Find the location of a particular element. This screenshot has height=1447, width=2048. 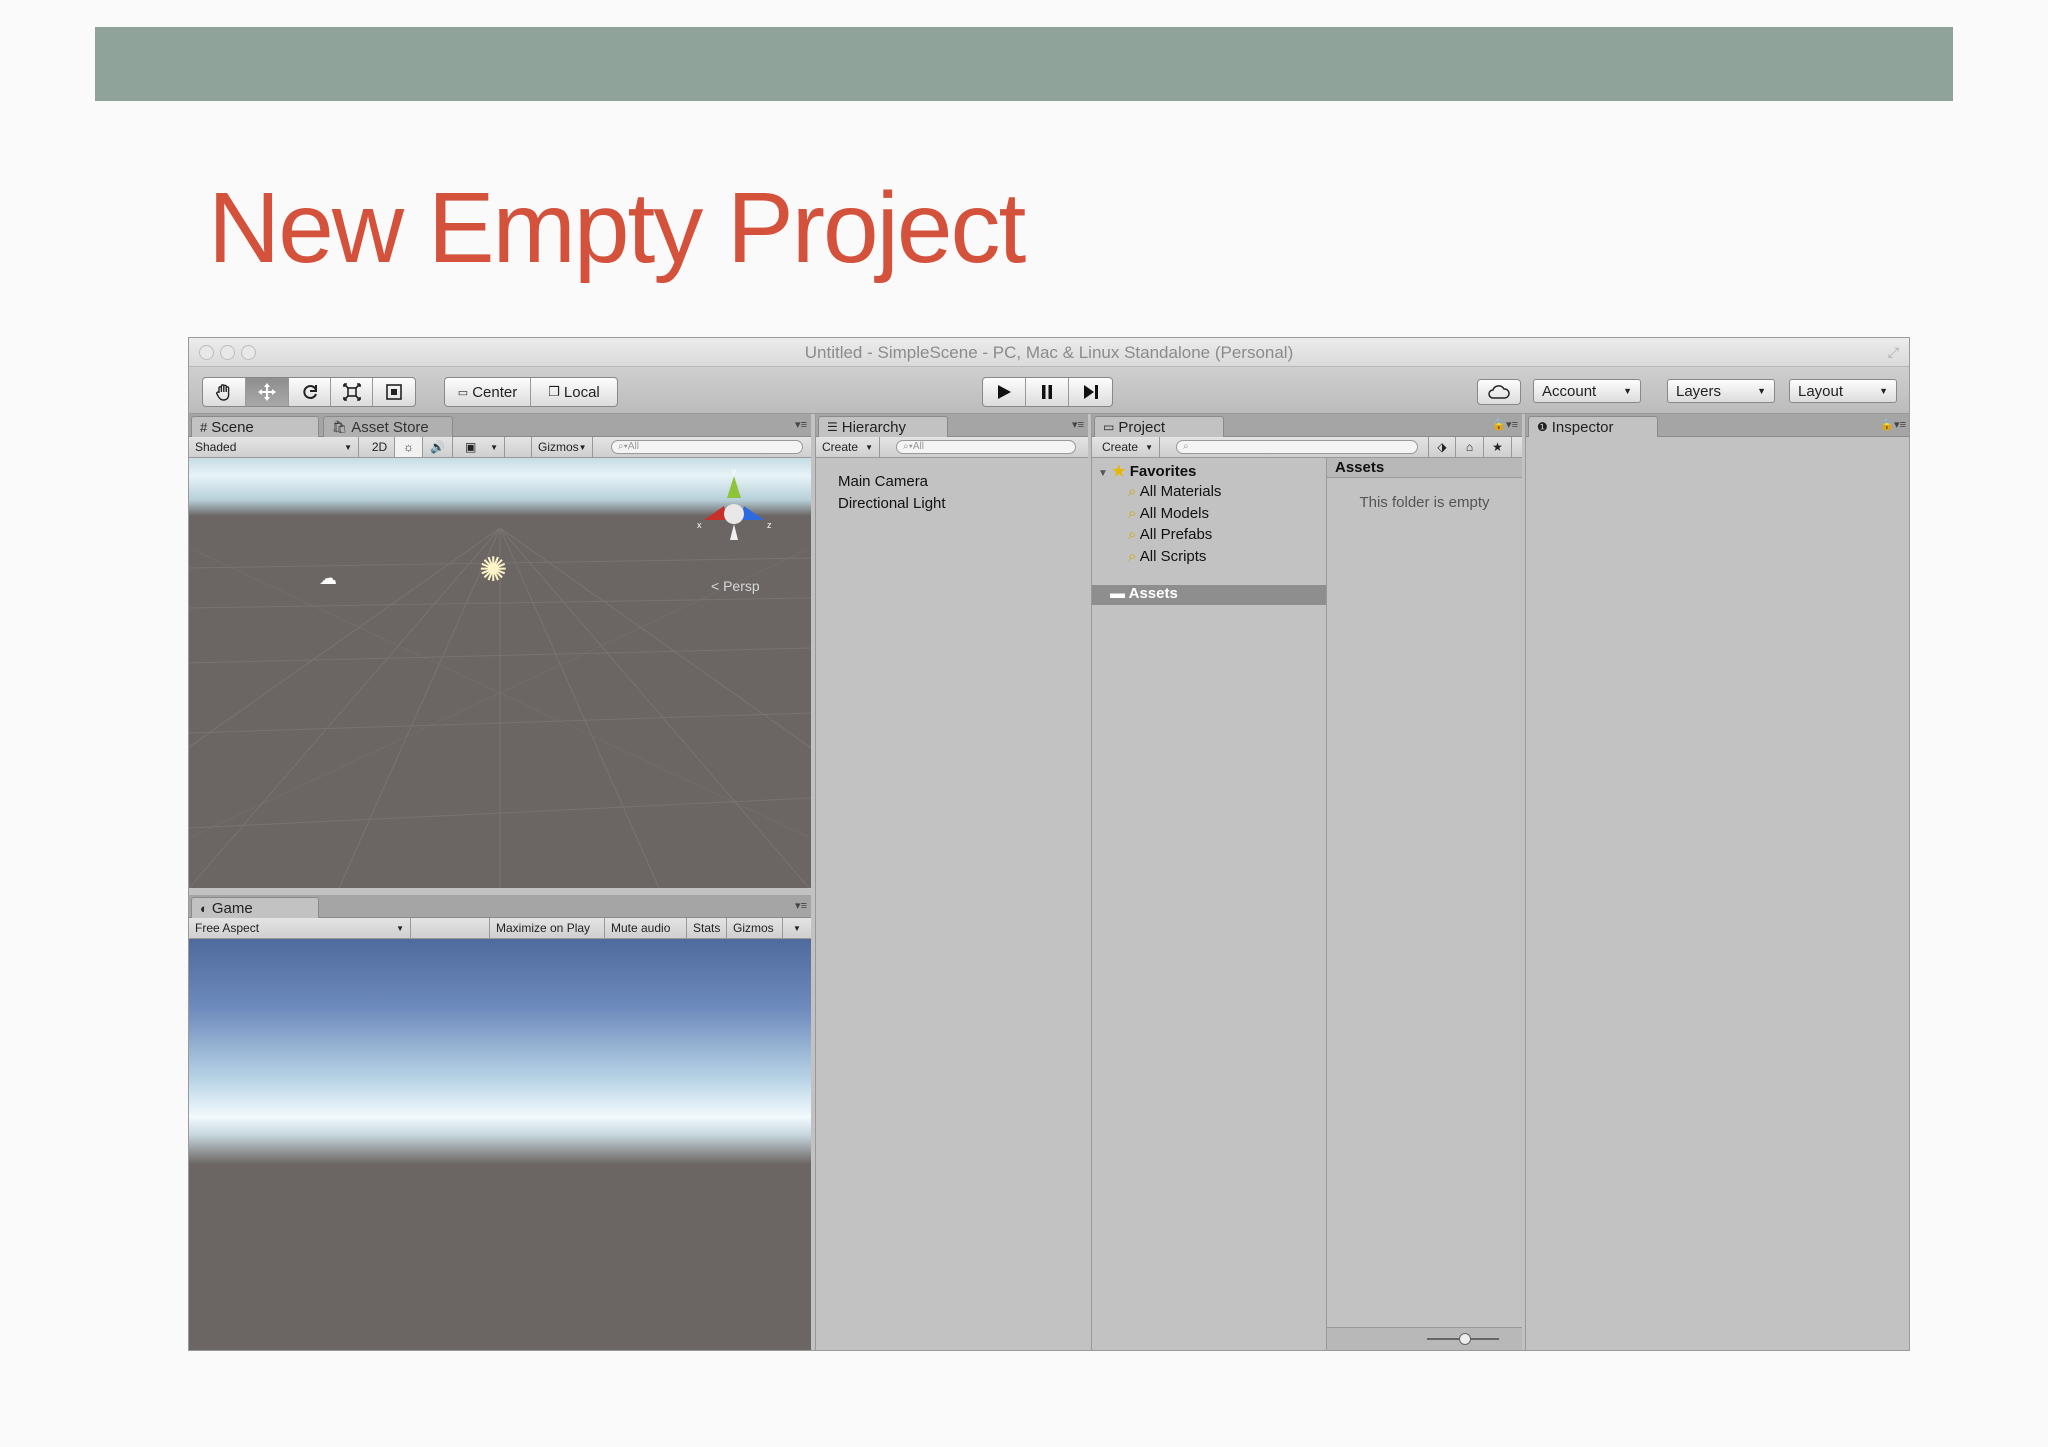

filter-by-type-button: ⬗ is located at coordinates (1442, 447).